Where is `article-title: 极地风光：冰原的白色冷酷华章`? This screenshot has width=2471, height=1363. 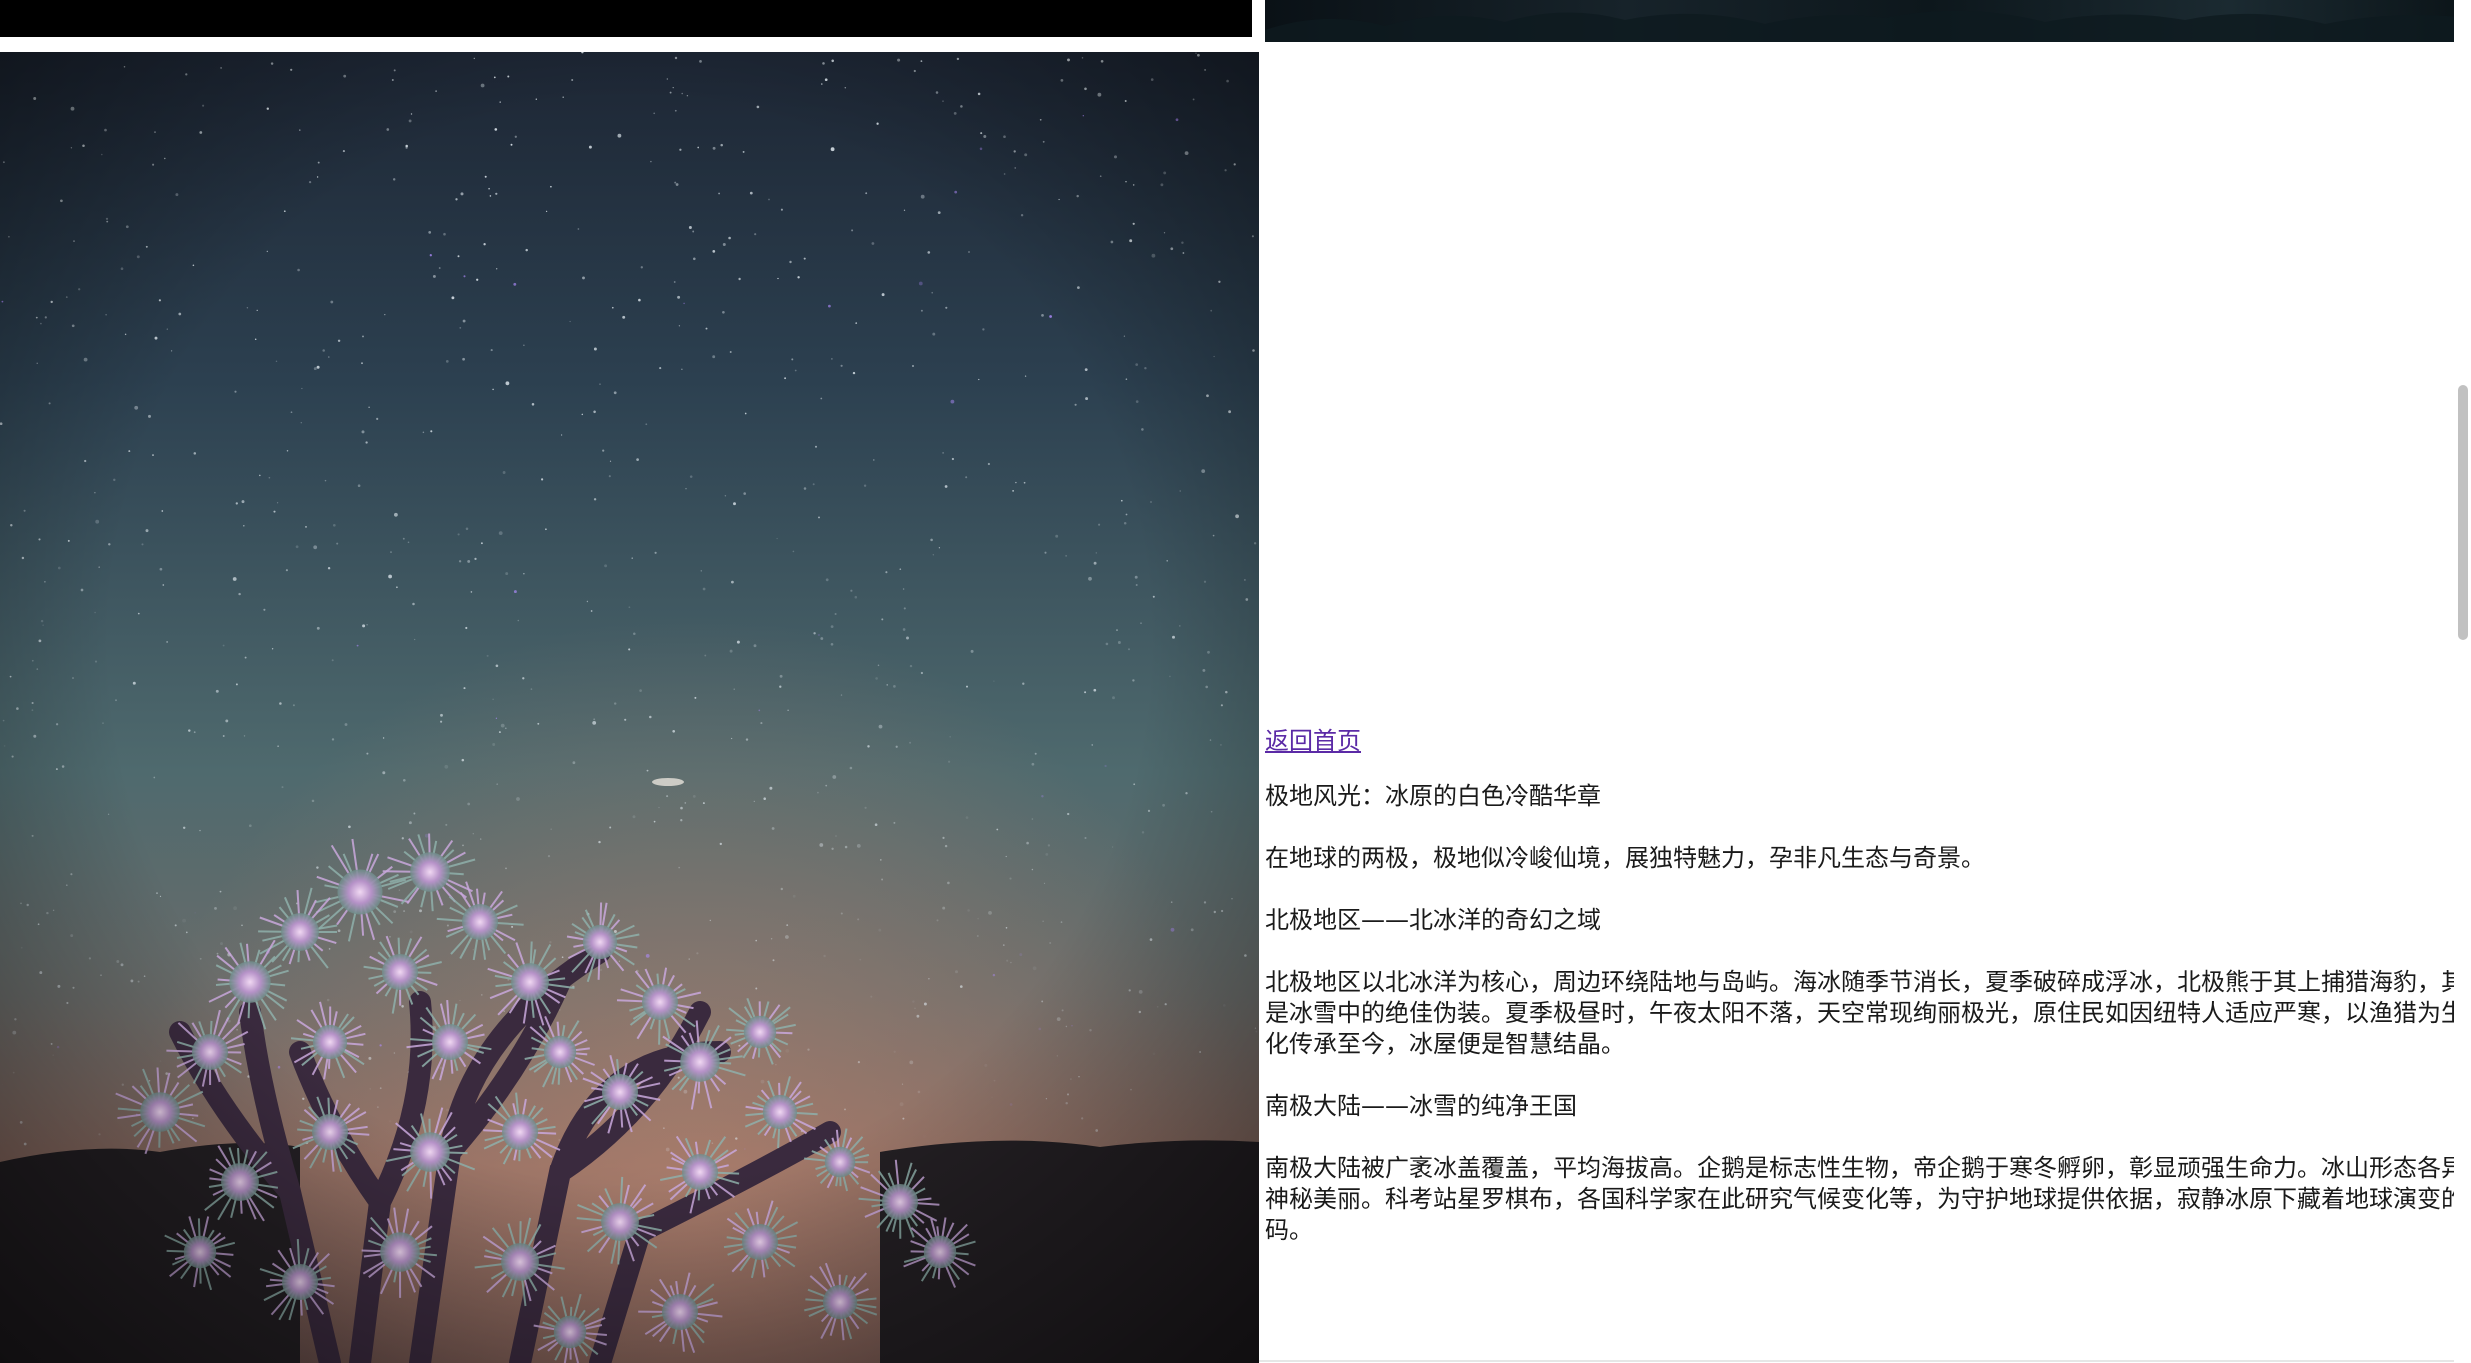 article-title: 极地风光：冰原的白色冷酷华章 is located at coordinates (1433, 796).